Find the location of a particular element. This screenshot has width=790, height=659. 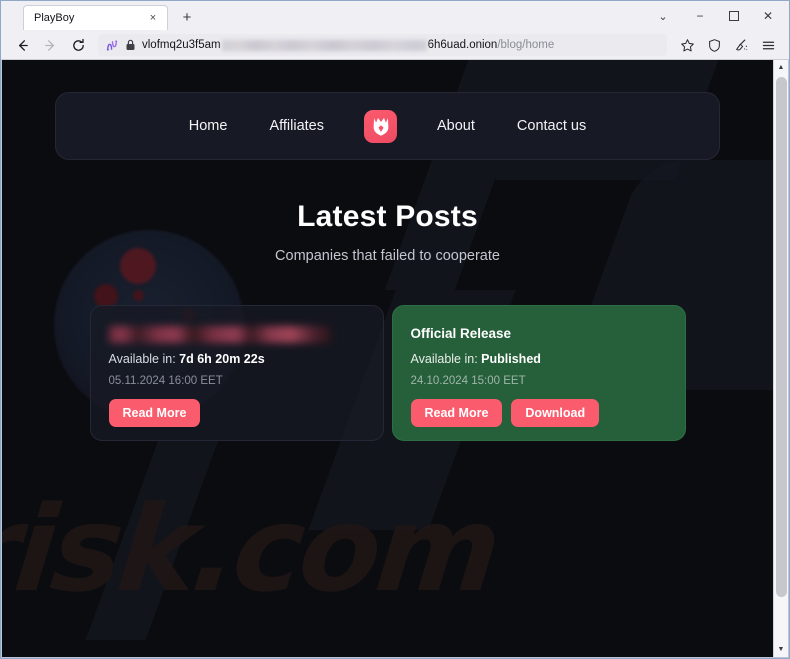

scrollbar-track is located at coordinates (780, 358).